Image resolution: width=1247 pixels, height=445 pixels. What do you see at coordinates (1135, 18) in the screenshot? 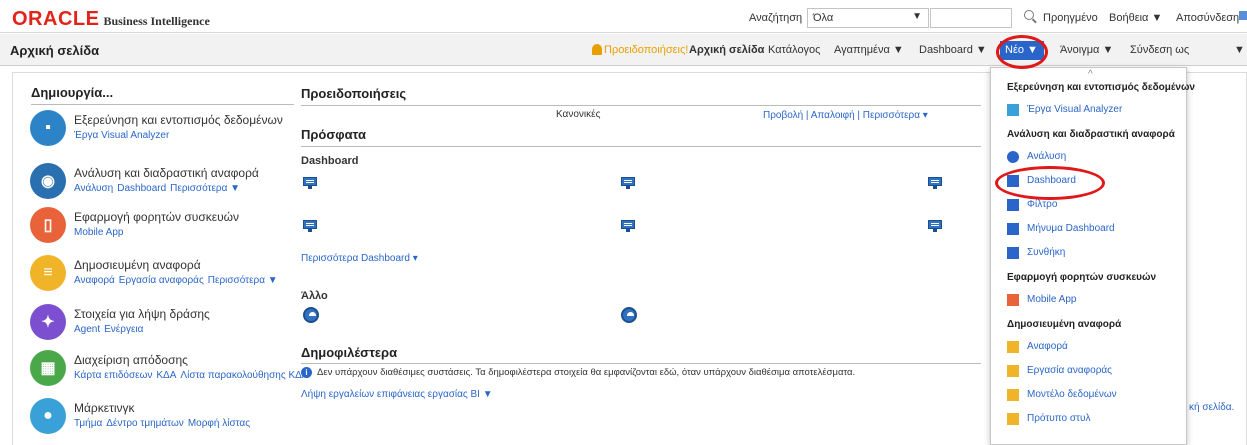
I see `help-menu: Βοήθεια ▼` at bounding box center [1135, 18].